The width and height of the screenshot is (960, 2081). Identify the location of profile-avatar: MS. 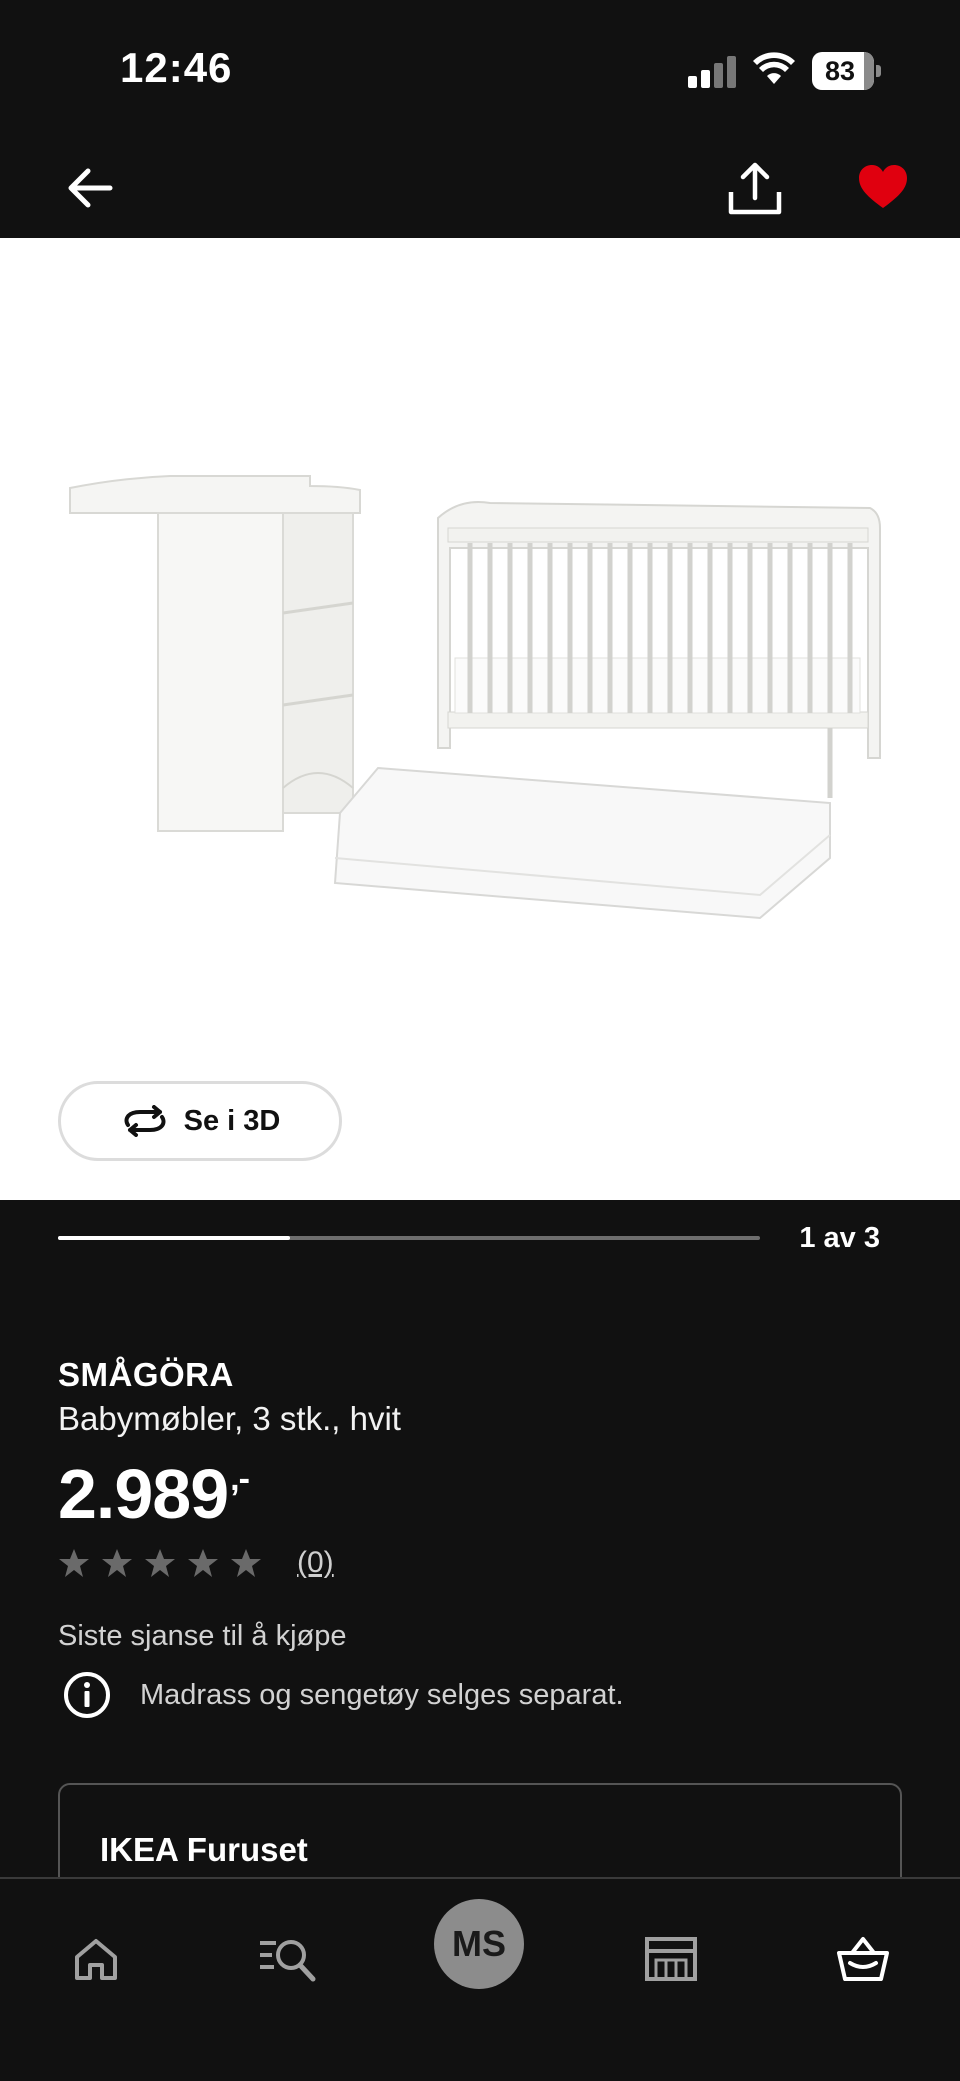
(479, 1944).